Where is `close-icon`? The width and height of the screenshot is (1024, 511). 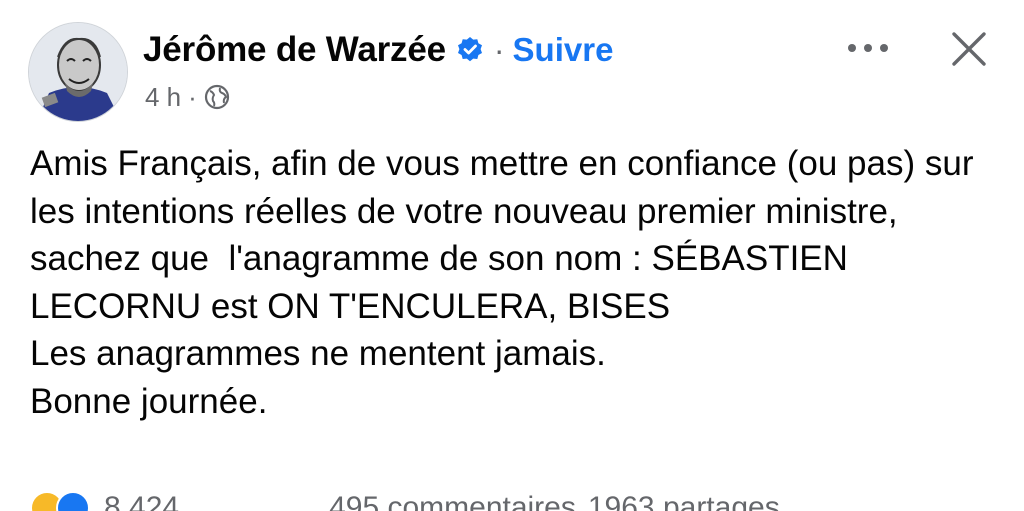 close-icon is located at coordinates (969, 49).